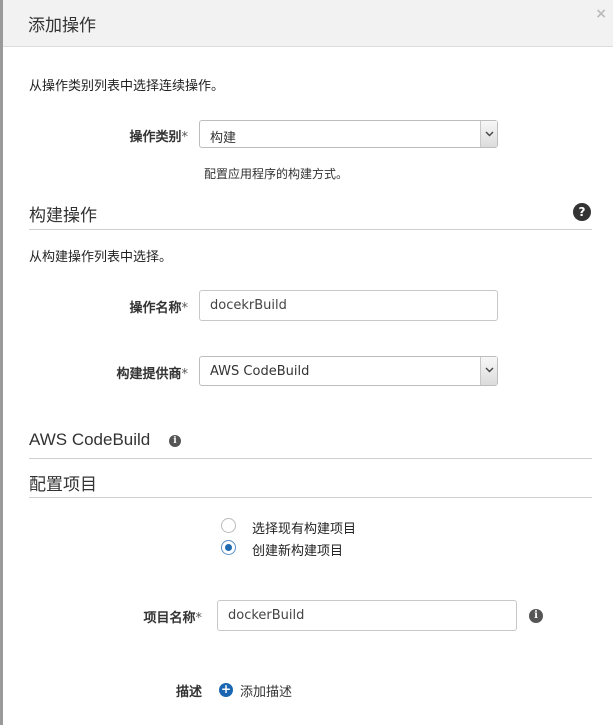 The height and width of the screenshot is (725, 613). Describe the element at coordinates (169, 618) in the screenshot. I see `project-name-label-text: 项目名称` at that location.